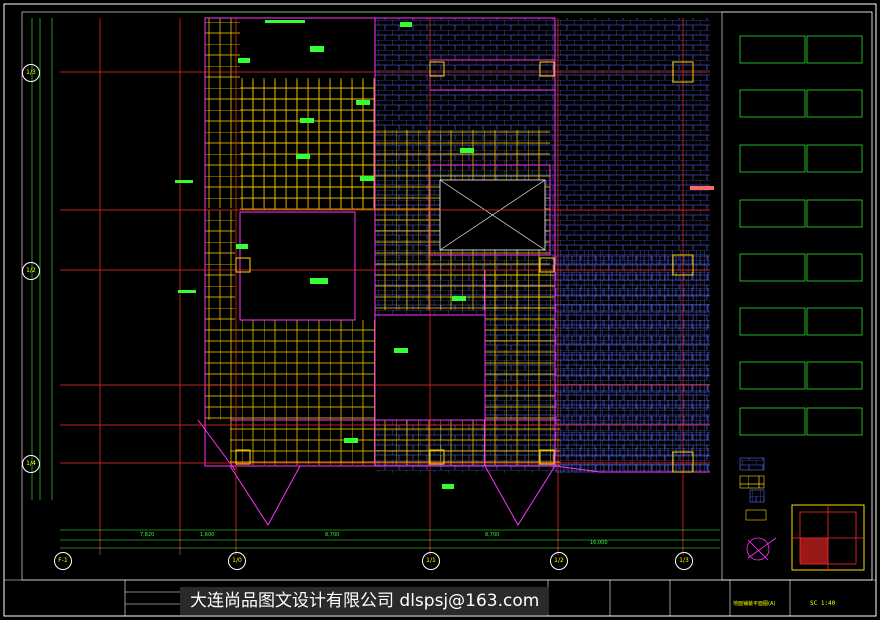  What do you see at coordinates (31, 271) in the screenshot?
I see `axis-bubble-mid: 1/2` at bounding box center [31, 271].